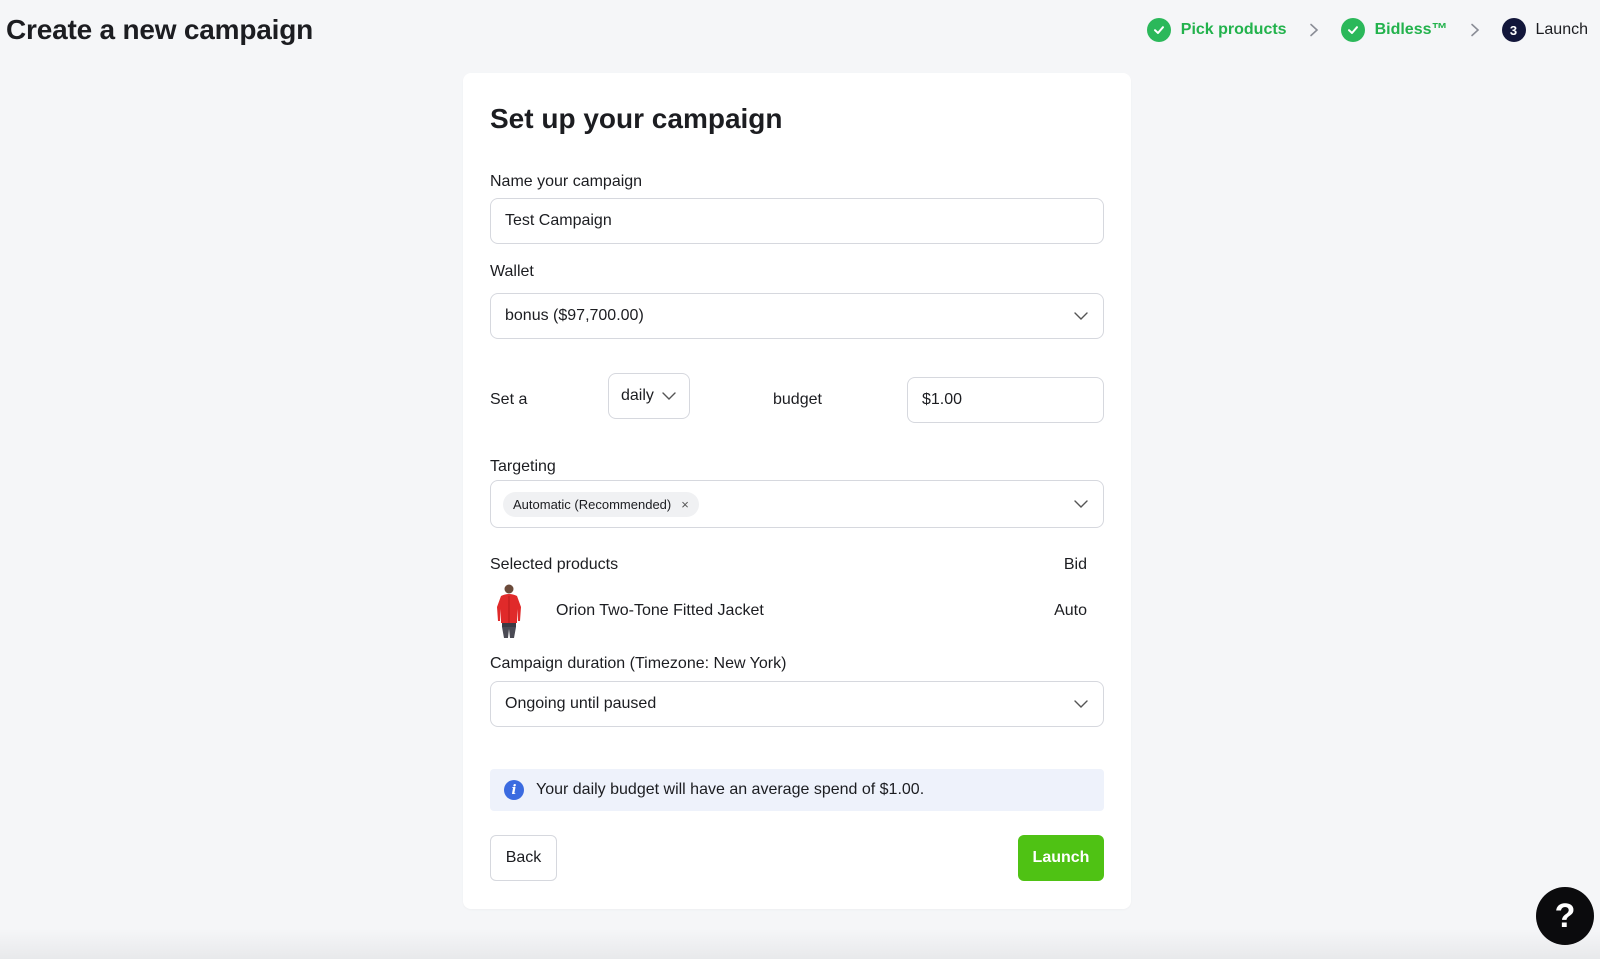 Image resolution: width=1600 pixels, height=959 pixels. Describe the element at coordinates (797, 504) in the screenshot. I see `targeting-select: Automatic (Recommended) ×` at that location.